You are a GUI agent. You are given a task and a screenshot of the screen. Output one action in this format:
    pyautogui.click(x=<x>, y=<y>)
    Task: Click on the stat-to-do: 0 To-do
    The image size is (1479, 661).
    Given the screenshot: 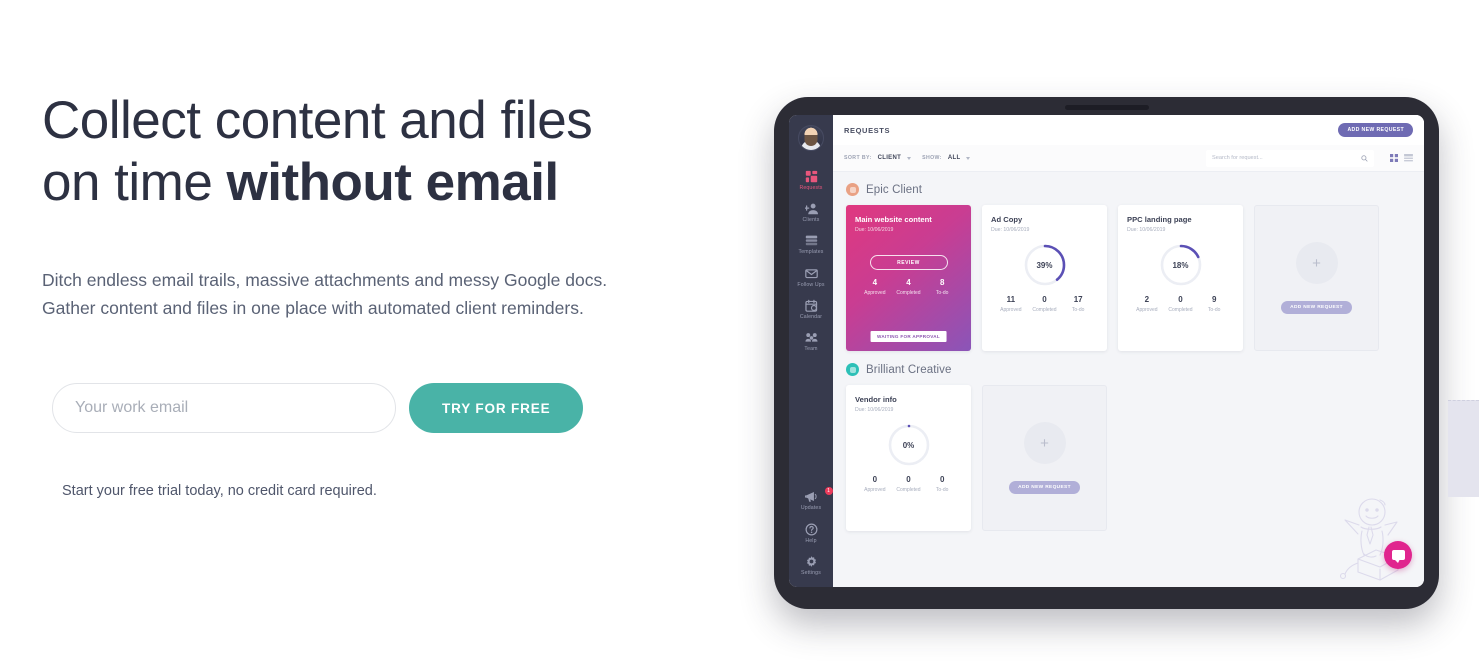 What is the action you would take?
    pyautogui.click(x=942, y=484)
    